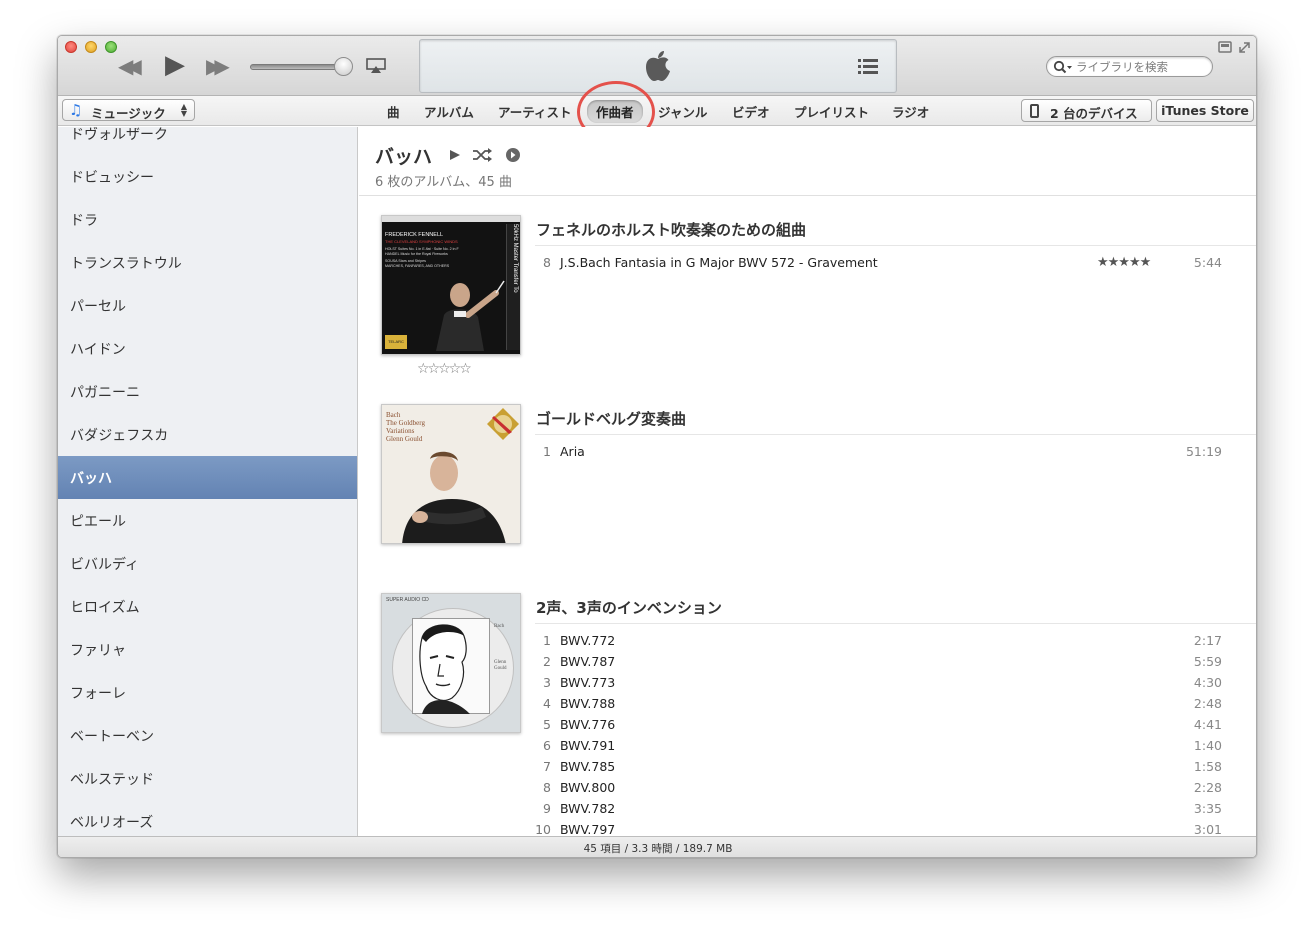  I want to click on minimize-window-button, so click(91, 47).